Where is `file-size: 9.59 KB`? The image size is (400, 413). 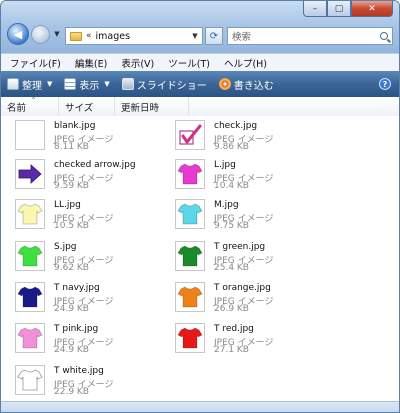 file-size: 9.59 KB is located at coordinates (71, 186).